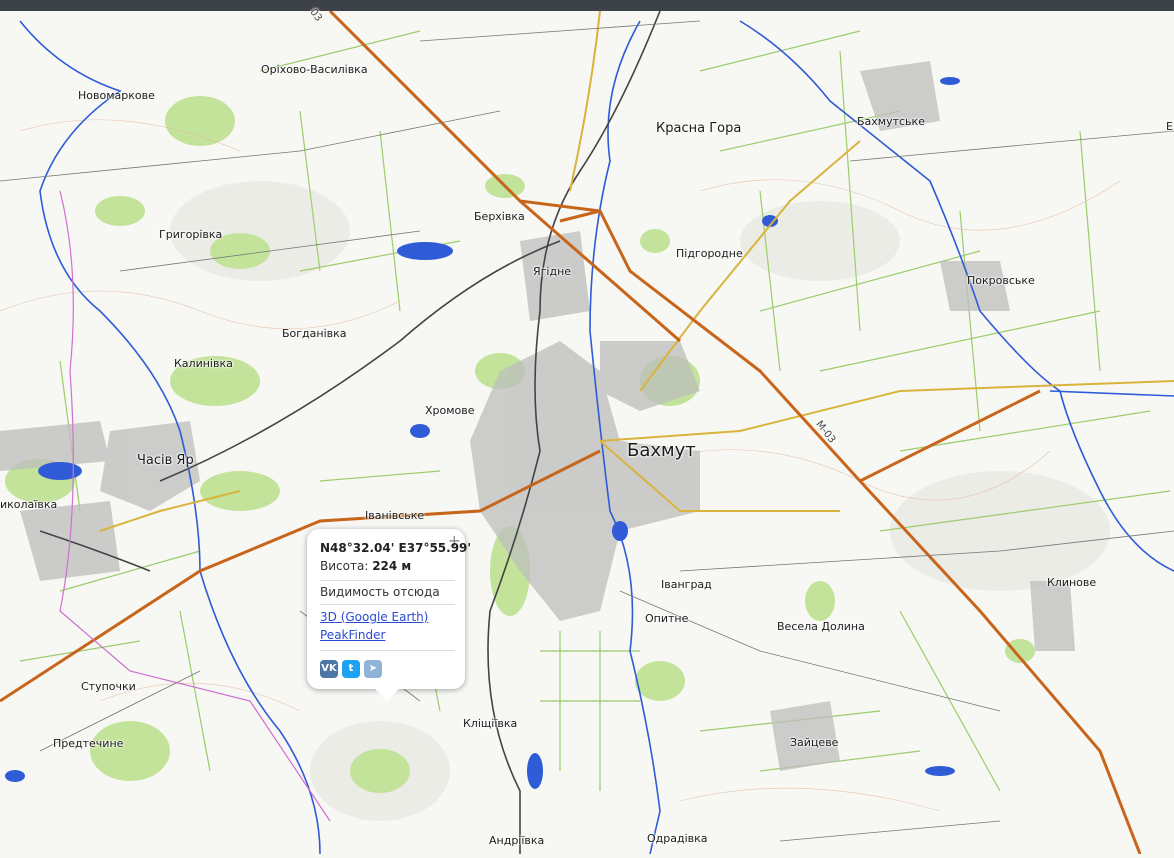 This screenshot has height=858, width=1174. I want to click on place-label-bakhmutske: Бахмутське, so click(891, 121).